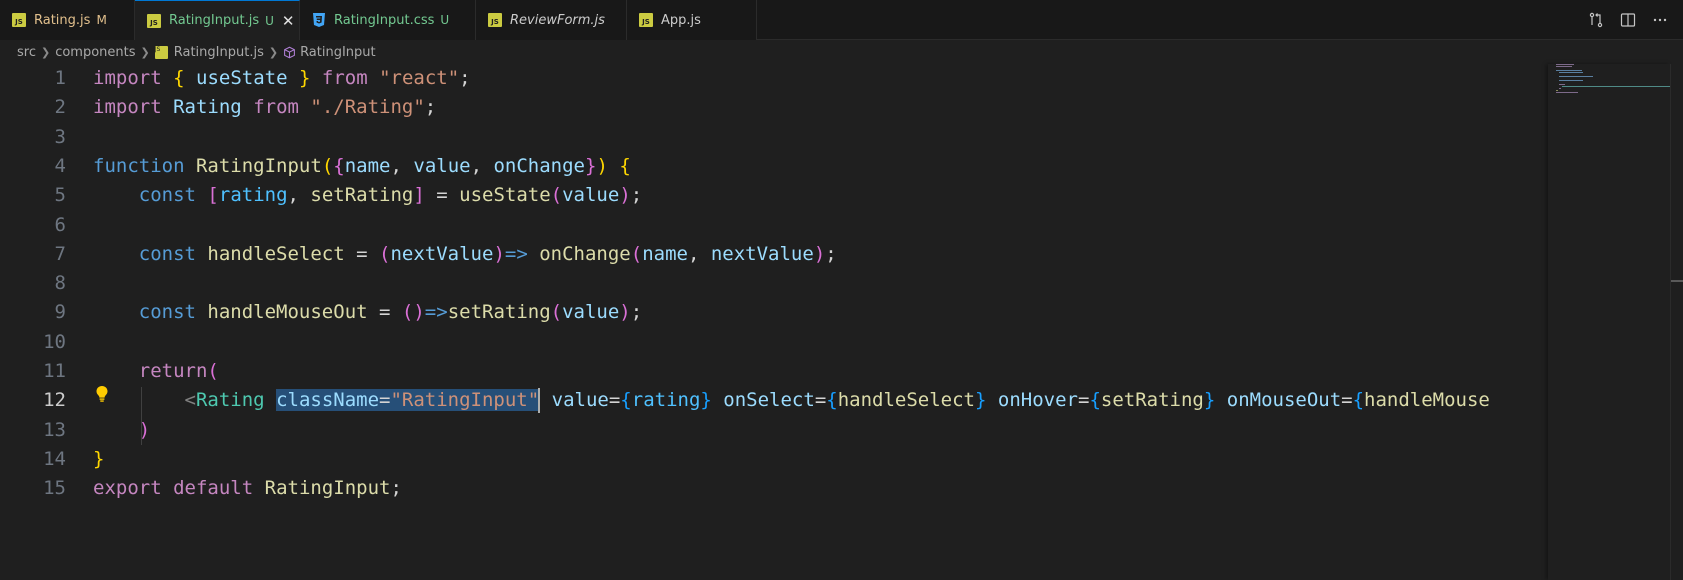 The height and width of the screenshot is (580, 1683). I want to click on line-number: 5, so click(60, 195).